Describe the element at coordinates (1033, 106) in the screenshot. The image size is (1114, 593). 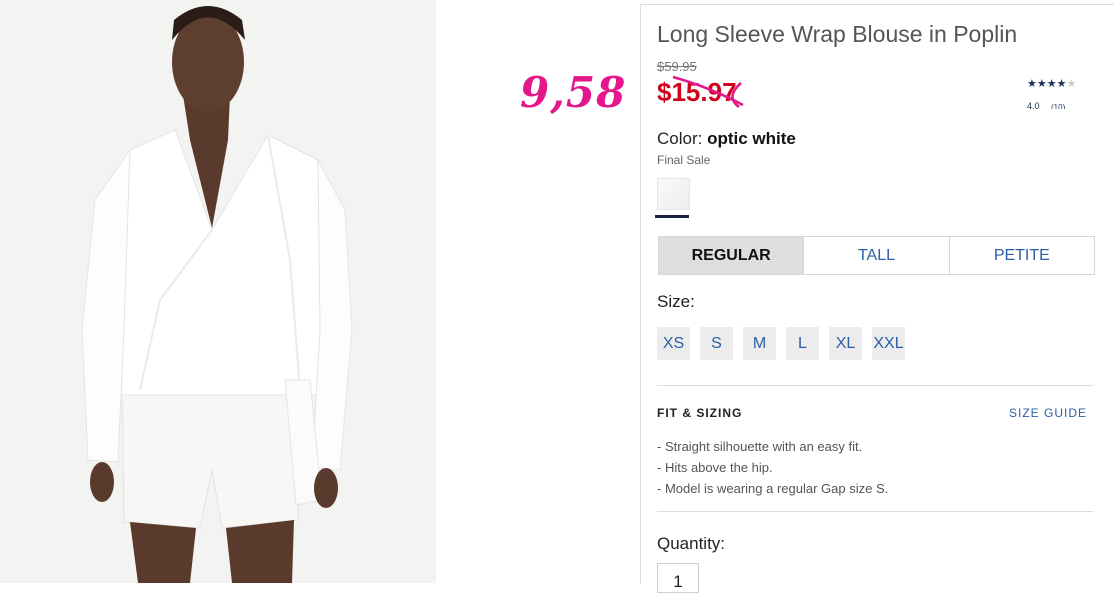
I see `rating-value: 4.0` at that location.